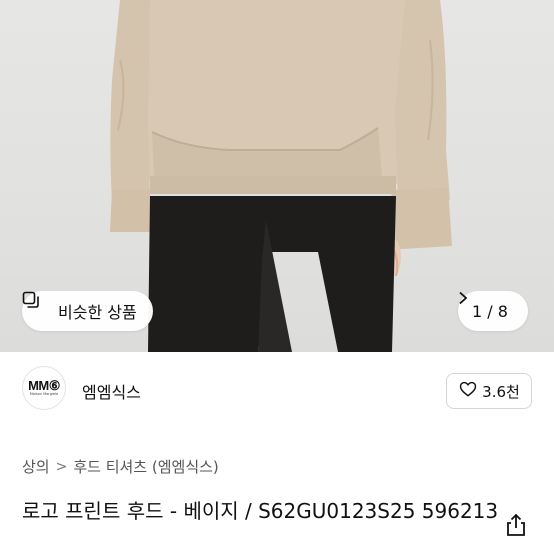  Describe the element at coordinates (501, 391) in the screenshot. I see `like-count: 3.6천` at that location.